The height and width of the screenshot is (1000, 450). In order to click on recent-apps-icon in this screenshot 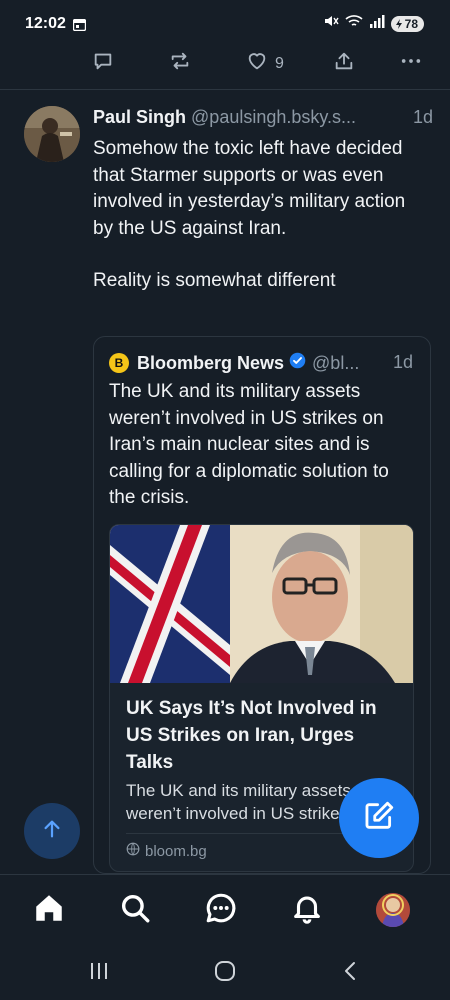, I will do `click(99, 973)`.